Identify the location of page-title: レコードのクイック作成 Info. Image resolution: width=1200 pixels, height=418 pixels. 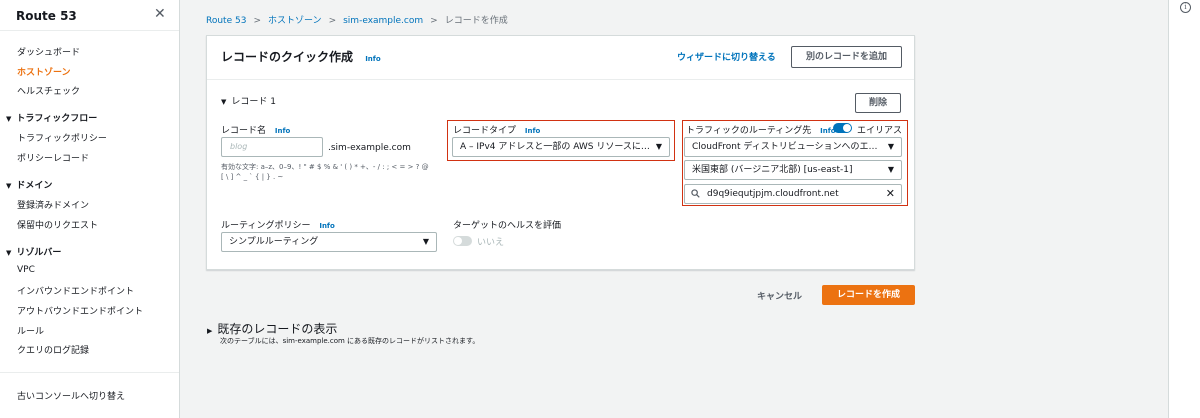
(301, 56).